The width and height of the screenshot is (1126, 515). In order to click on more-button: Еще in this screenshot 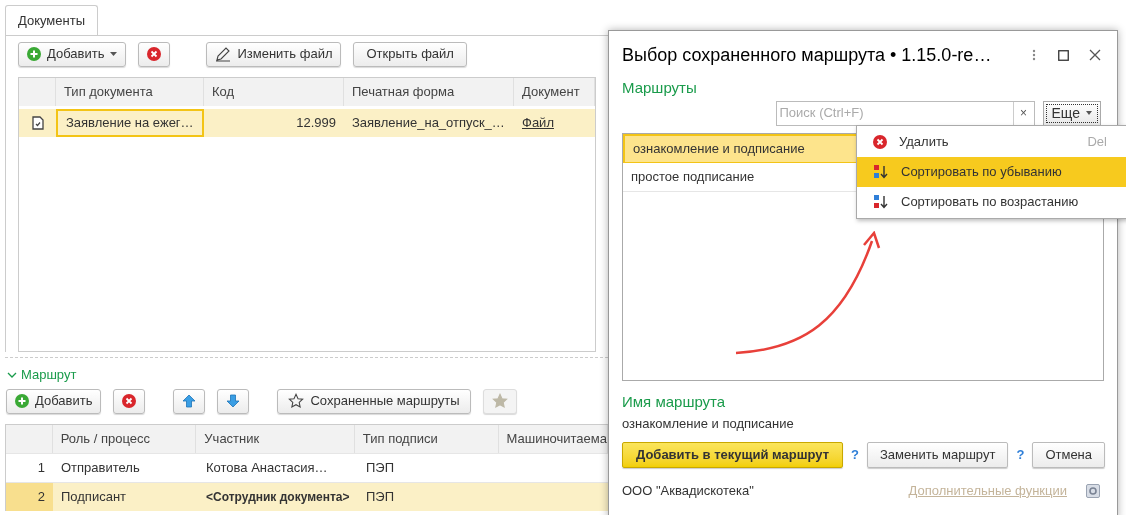, I will do `click(1071, 113)`.